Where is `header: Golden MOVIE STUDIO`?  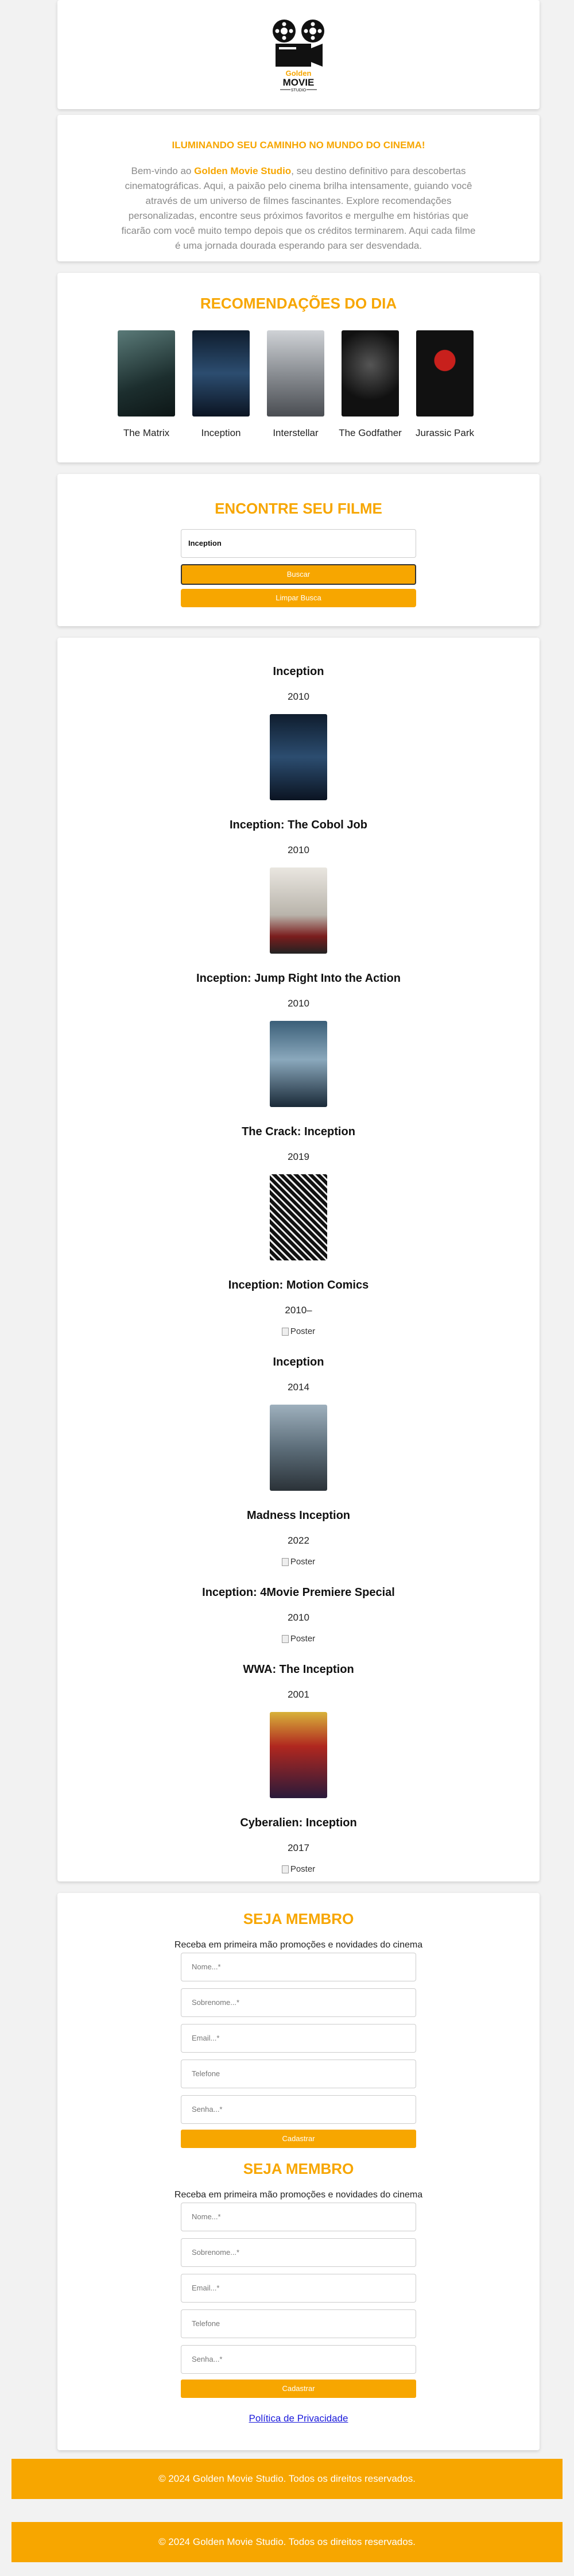
header: Golden MOVIE STUDIO is located at coordinates (298, 54).